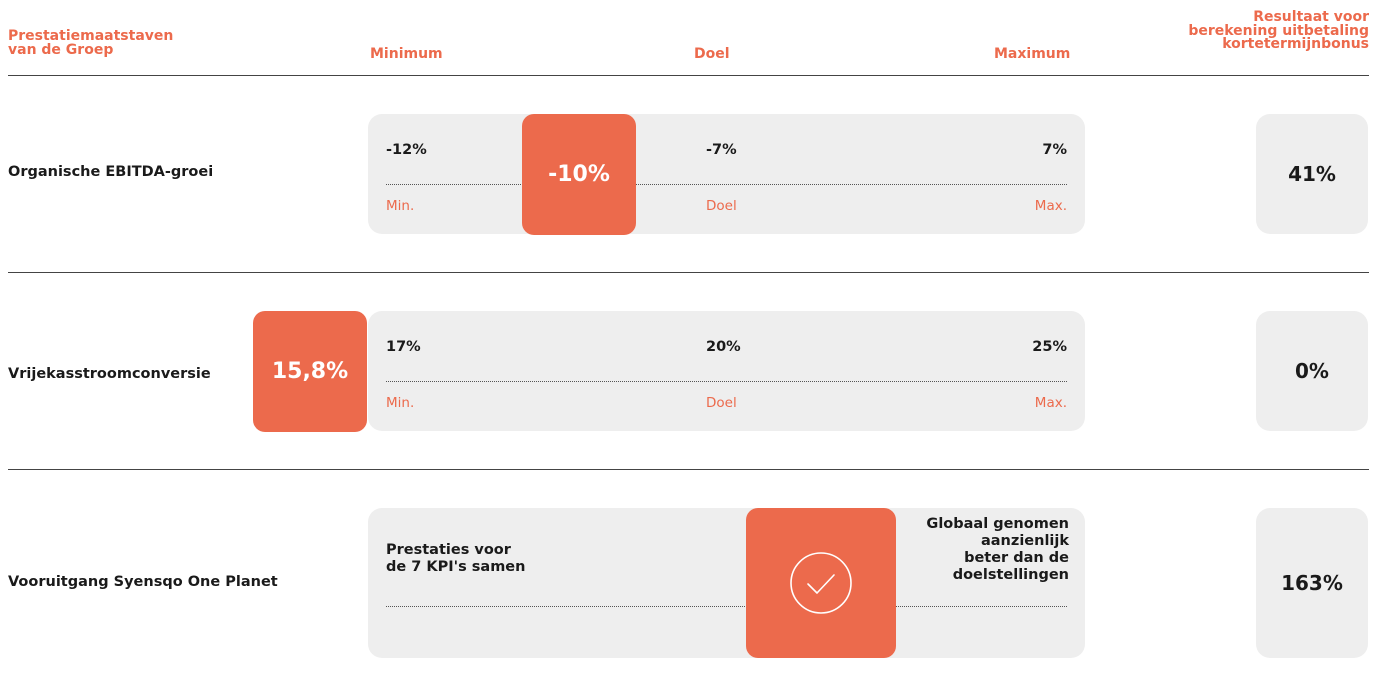 The image size is (1383, 692). What do you see at coordinates (91, 36) in the screenshot?
I see `header-metric-line1: Prestatiemaatstaven` at bounding box center [91, 36].